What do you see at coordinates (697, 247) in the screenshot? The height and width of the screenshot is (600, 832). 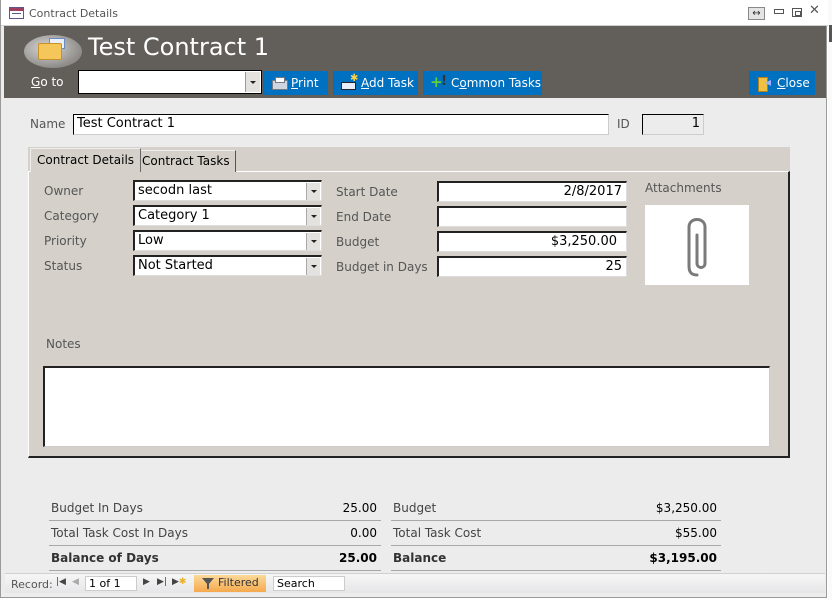 I see `paperclip-icon` at bounding box center [697, 247].